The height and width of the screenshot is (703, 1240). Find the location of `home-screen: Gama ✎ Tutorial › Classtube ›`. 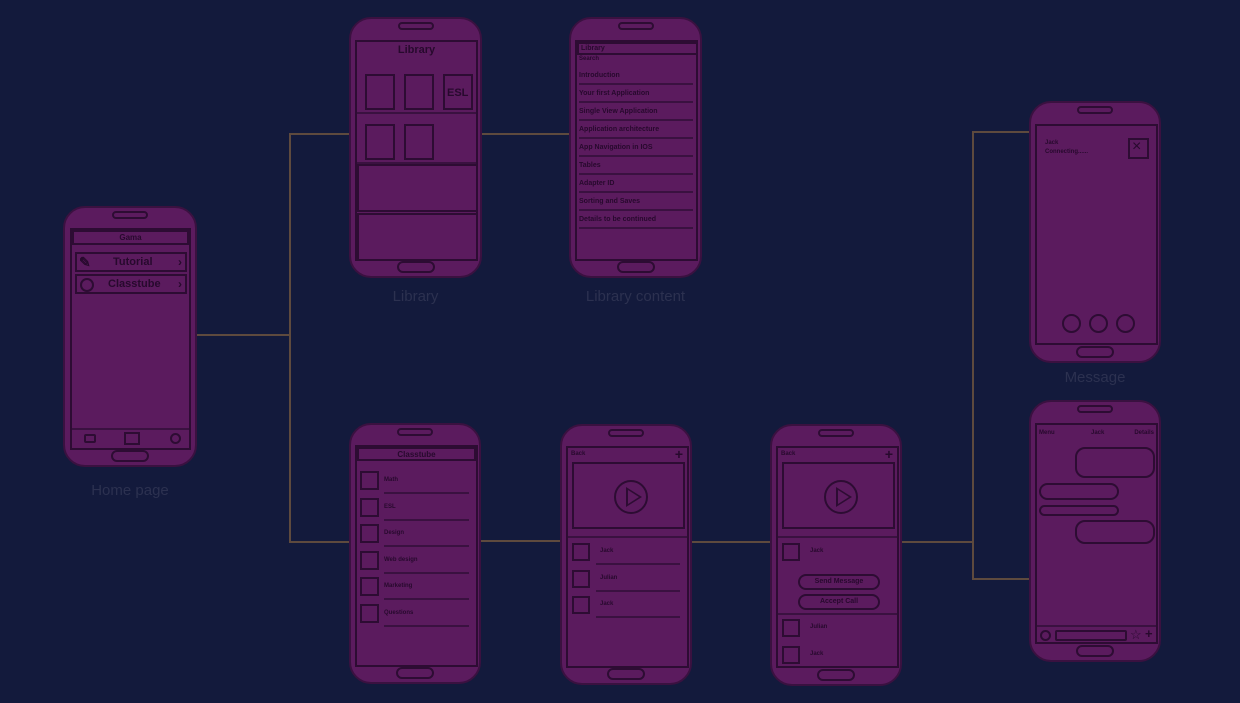

home-screen: Gama ✎ Tutorial › Classtube › is located at coordinates (130, 339).